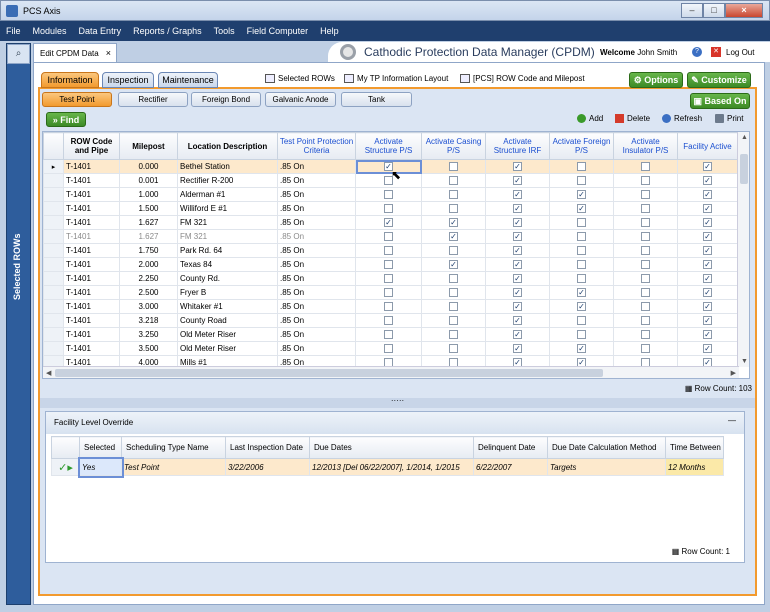  What do you see at coordinates (733, 373) in the screenshot?
I see `scroll-right-icon: ▶` at bounding box center [733, 373].